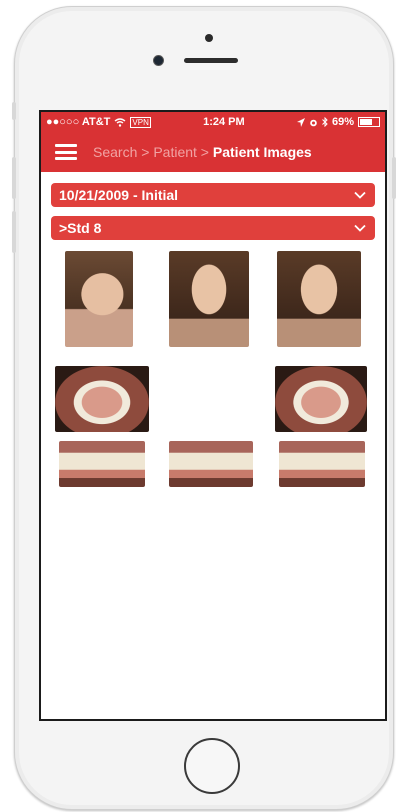 The width and height of the screenshot is (396, 812). I want to click on breadcrumb-current-page: Patient Images, so click(262, 152).